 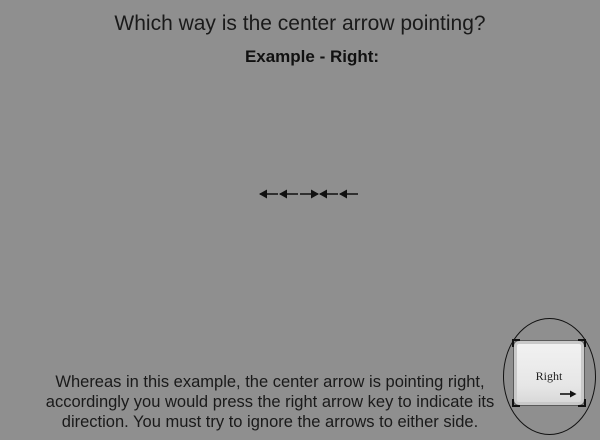 I want to click on center-right-arrow-icon, so click(x=309, y=194).